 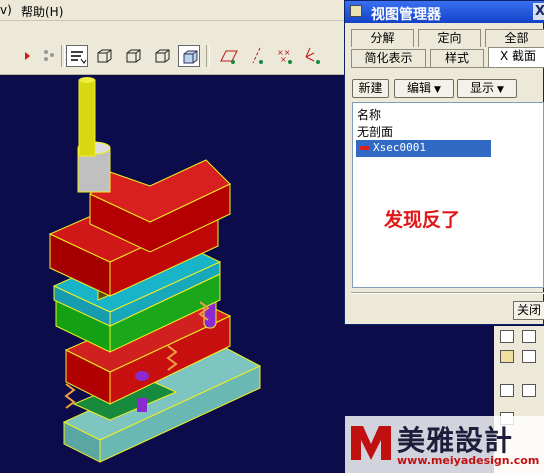 I want to click on wireframe-icon, so click(x=104, y=56).